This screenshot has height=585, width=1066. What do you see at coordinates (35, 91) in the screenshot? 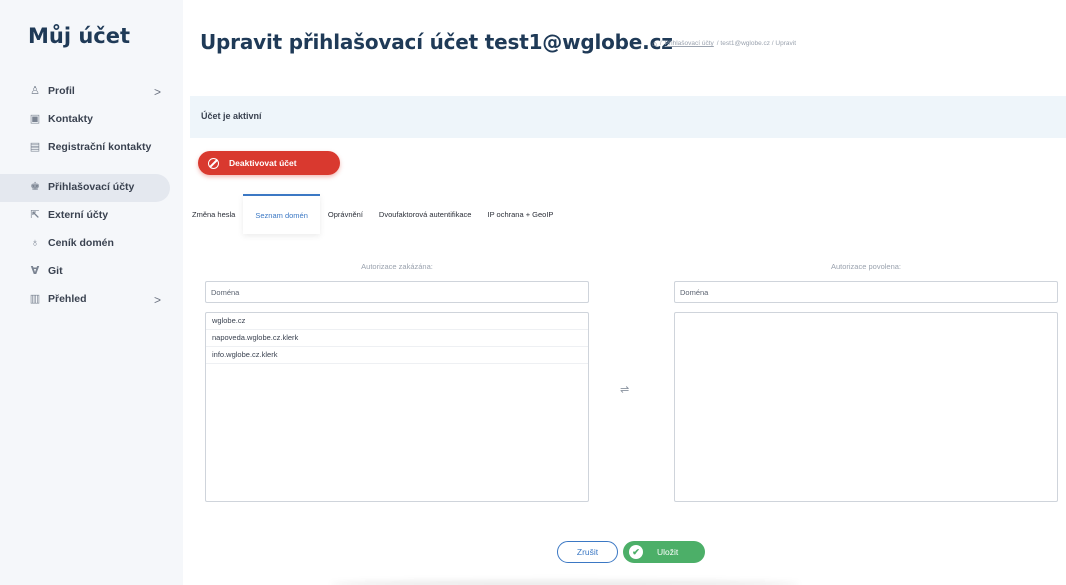
I see `user-icon: ♙` at bounding box center [35, 91].